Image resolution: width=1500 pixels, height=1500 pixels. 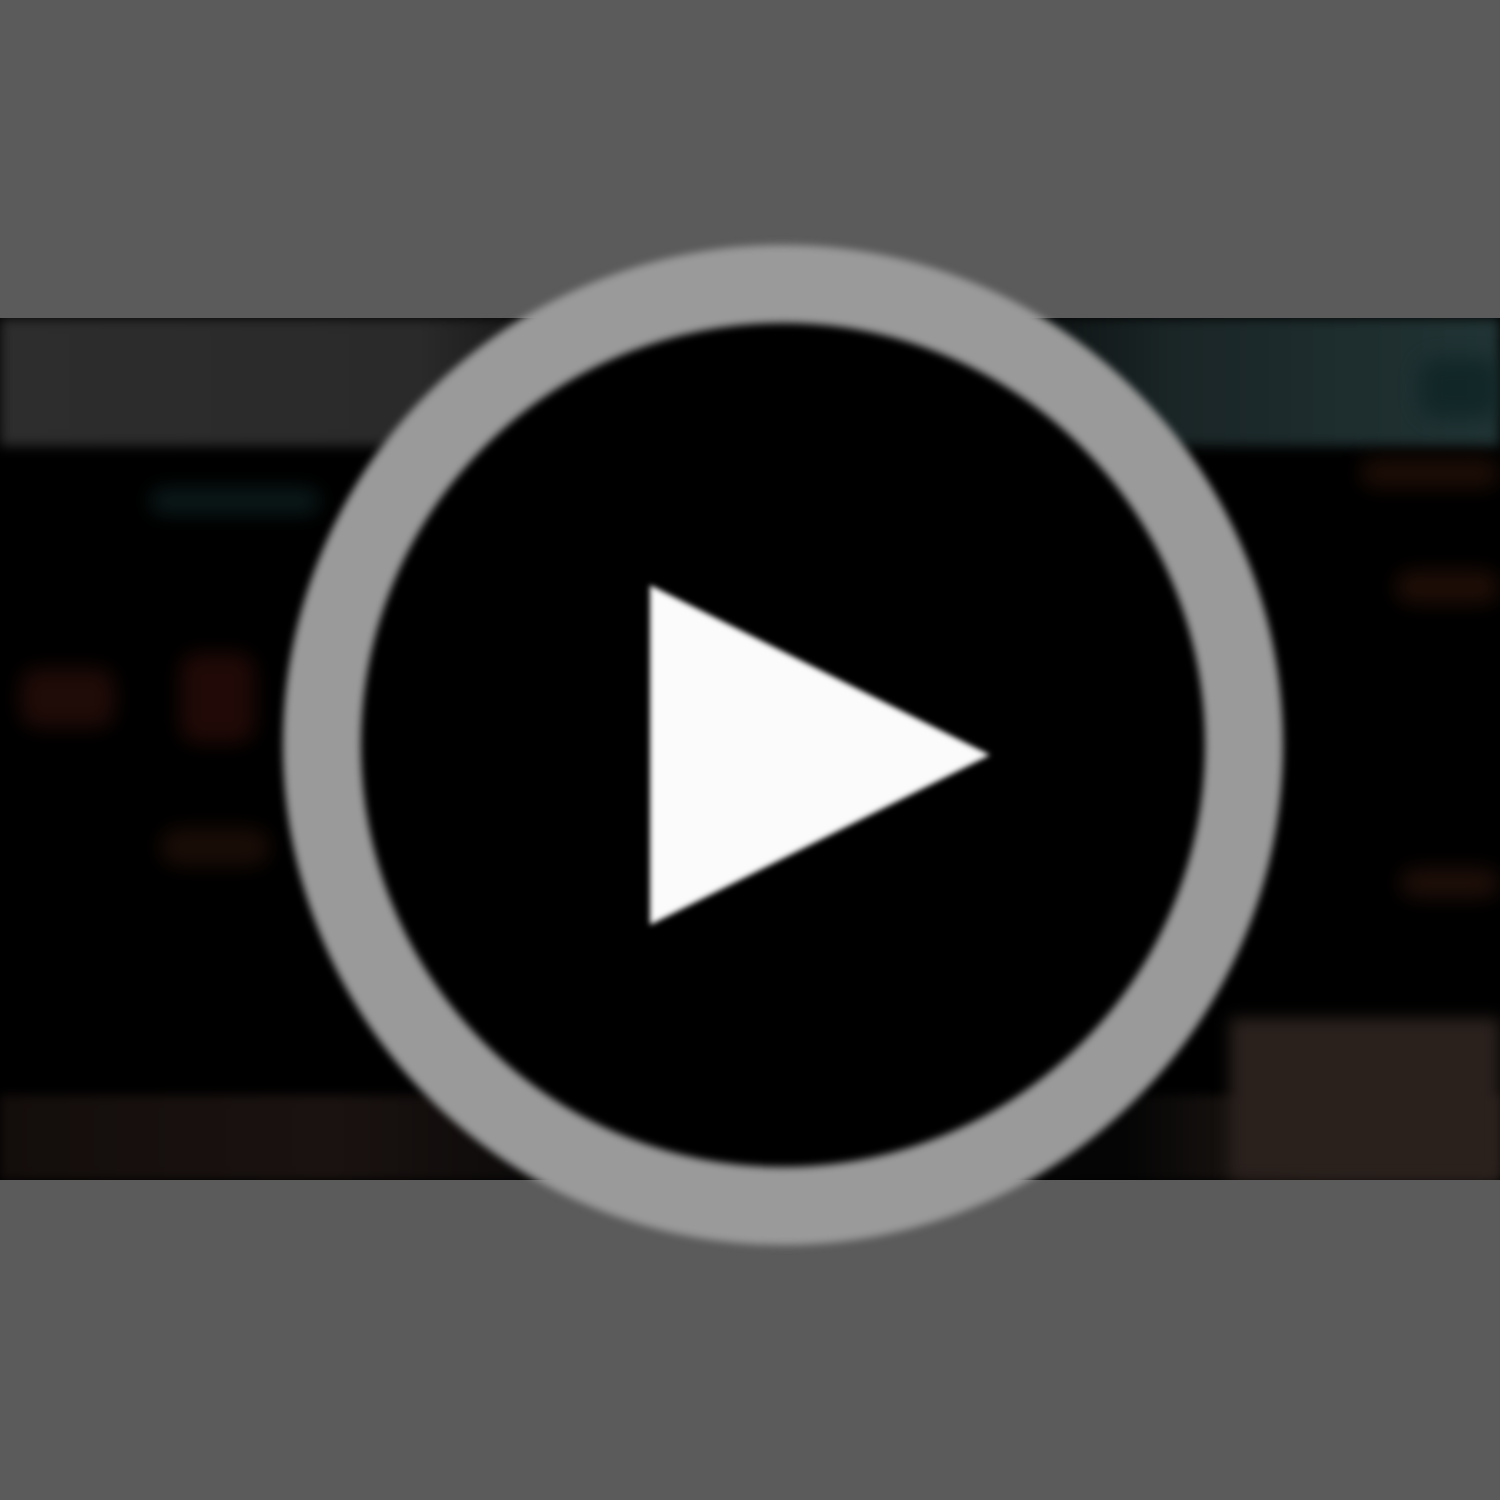 What do you see at coordinates (1365, 1099) in the screenshot?
I see `thumbnail-right-block` at bounding box center [1365, 1099].